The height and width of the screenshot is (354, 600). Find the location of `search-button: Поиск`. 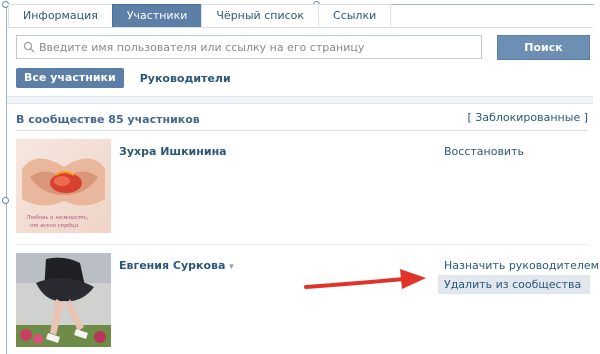

search-button: Поиск is located at coordinates (543, 47).